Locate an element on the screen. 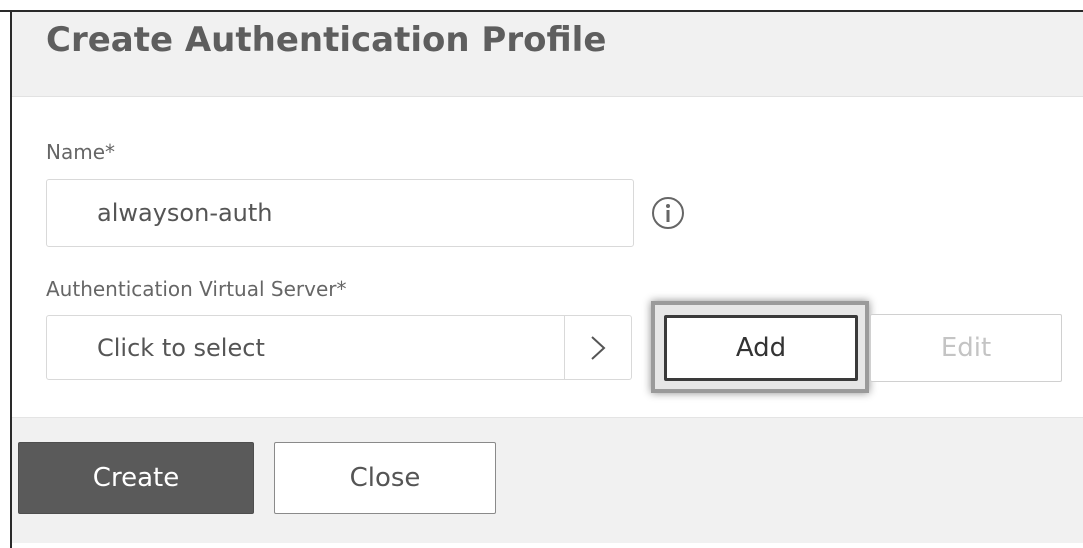 This screenshot has height=548, width=1083. name-label: Name* is located at coordinates (81, 152).